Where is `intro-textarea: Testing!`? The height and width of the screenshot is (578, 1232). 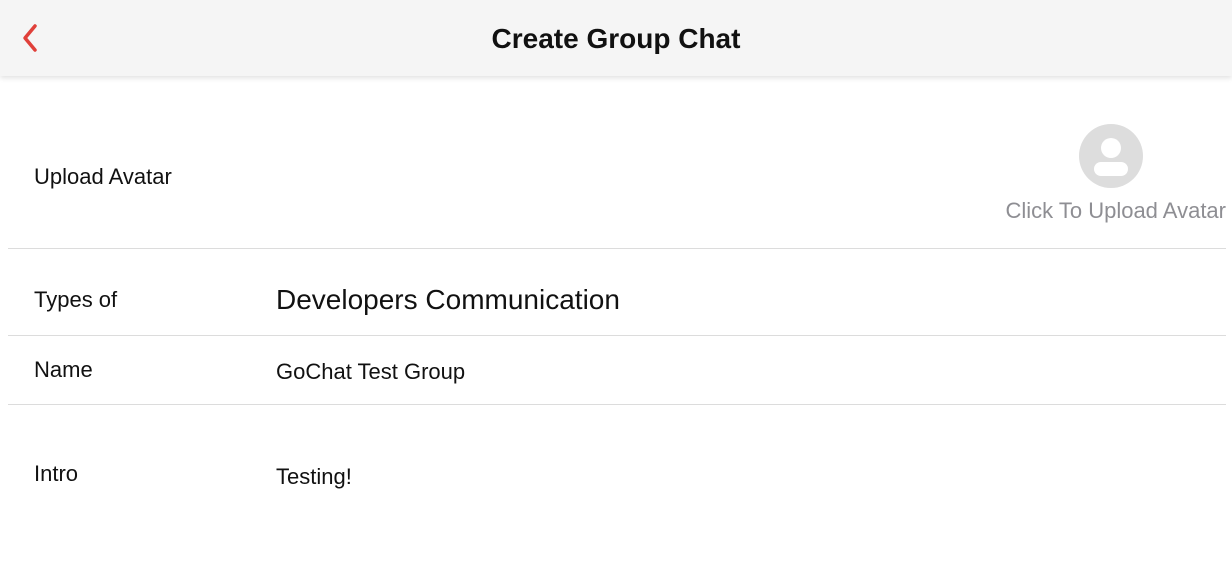 intro-textarea: Testing! is located at coordinates (314, 477).